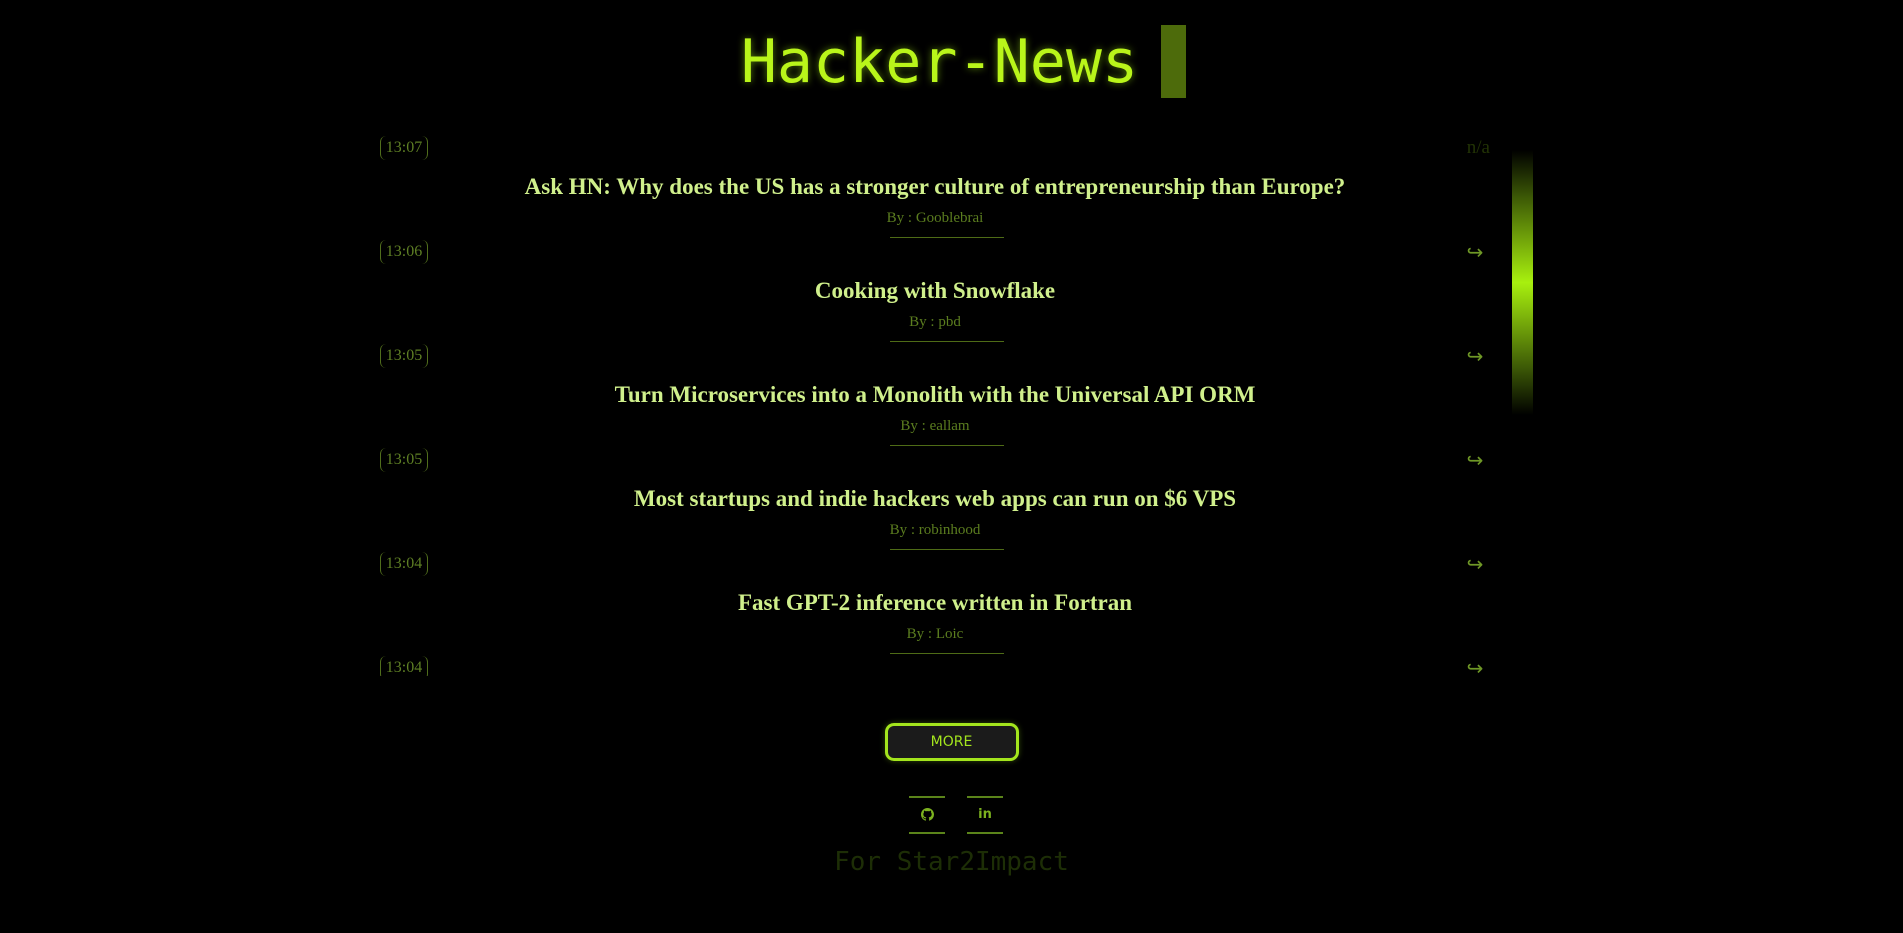  I want to click on story-author: By : Gooblebrai, so click(935, 218).